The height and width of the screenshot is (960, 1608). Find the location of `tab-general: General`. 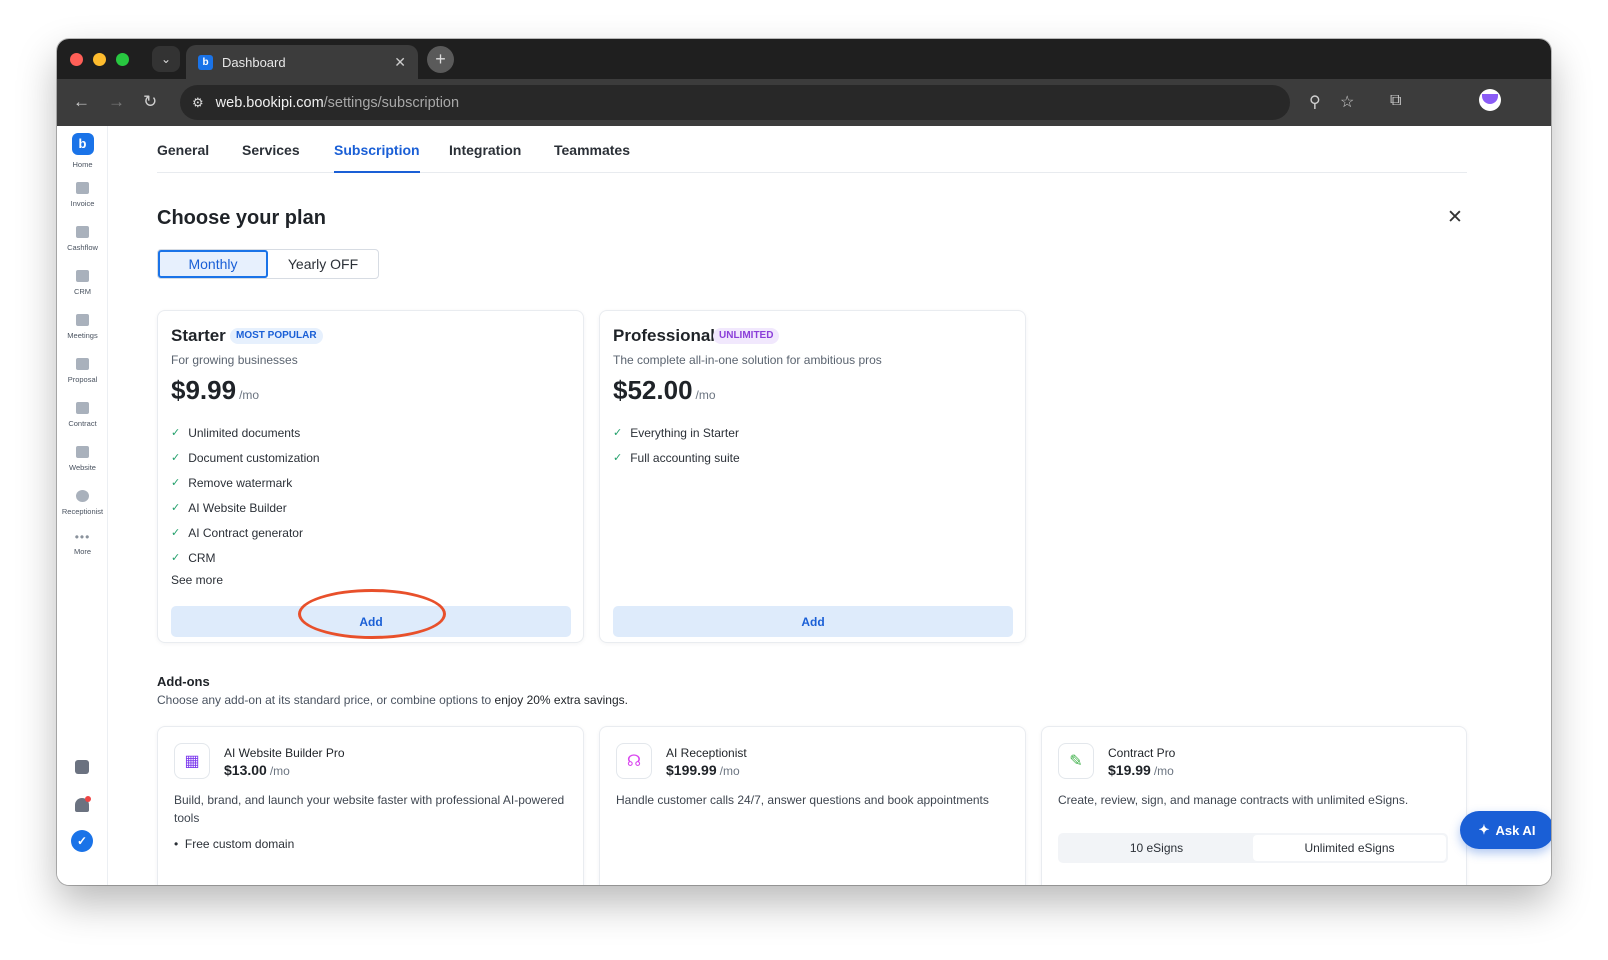

tab-general: General is located at coordinates (183, 150).